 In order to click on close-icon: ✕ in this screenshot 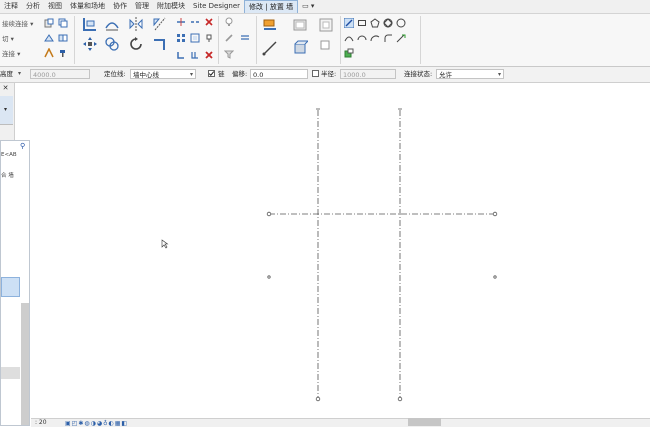, I will do `click(5, 88)`.